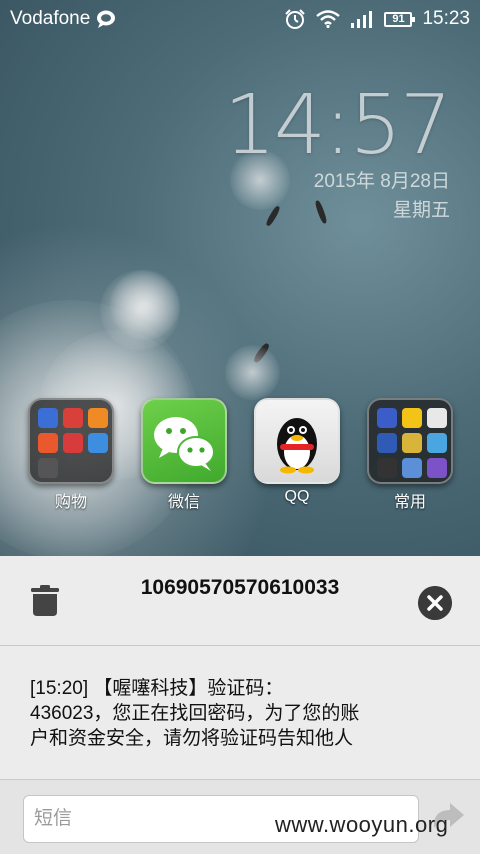  I want to click on clock-widget-date: 2015年 8月28日, so click(381, 181).